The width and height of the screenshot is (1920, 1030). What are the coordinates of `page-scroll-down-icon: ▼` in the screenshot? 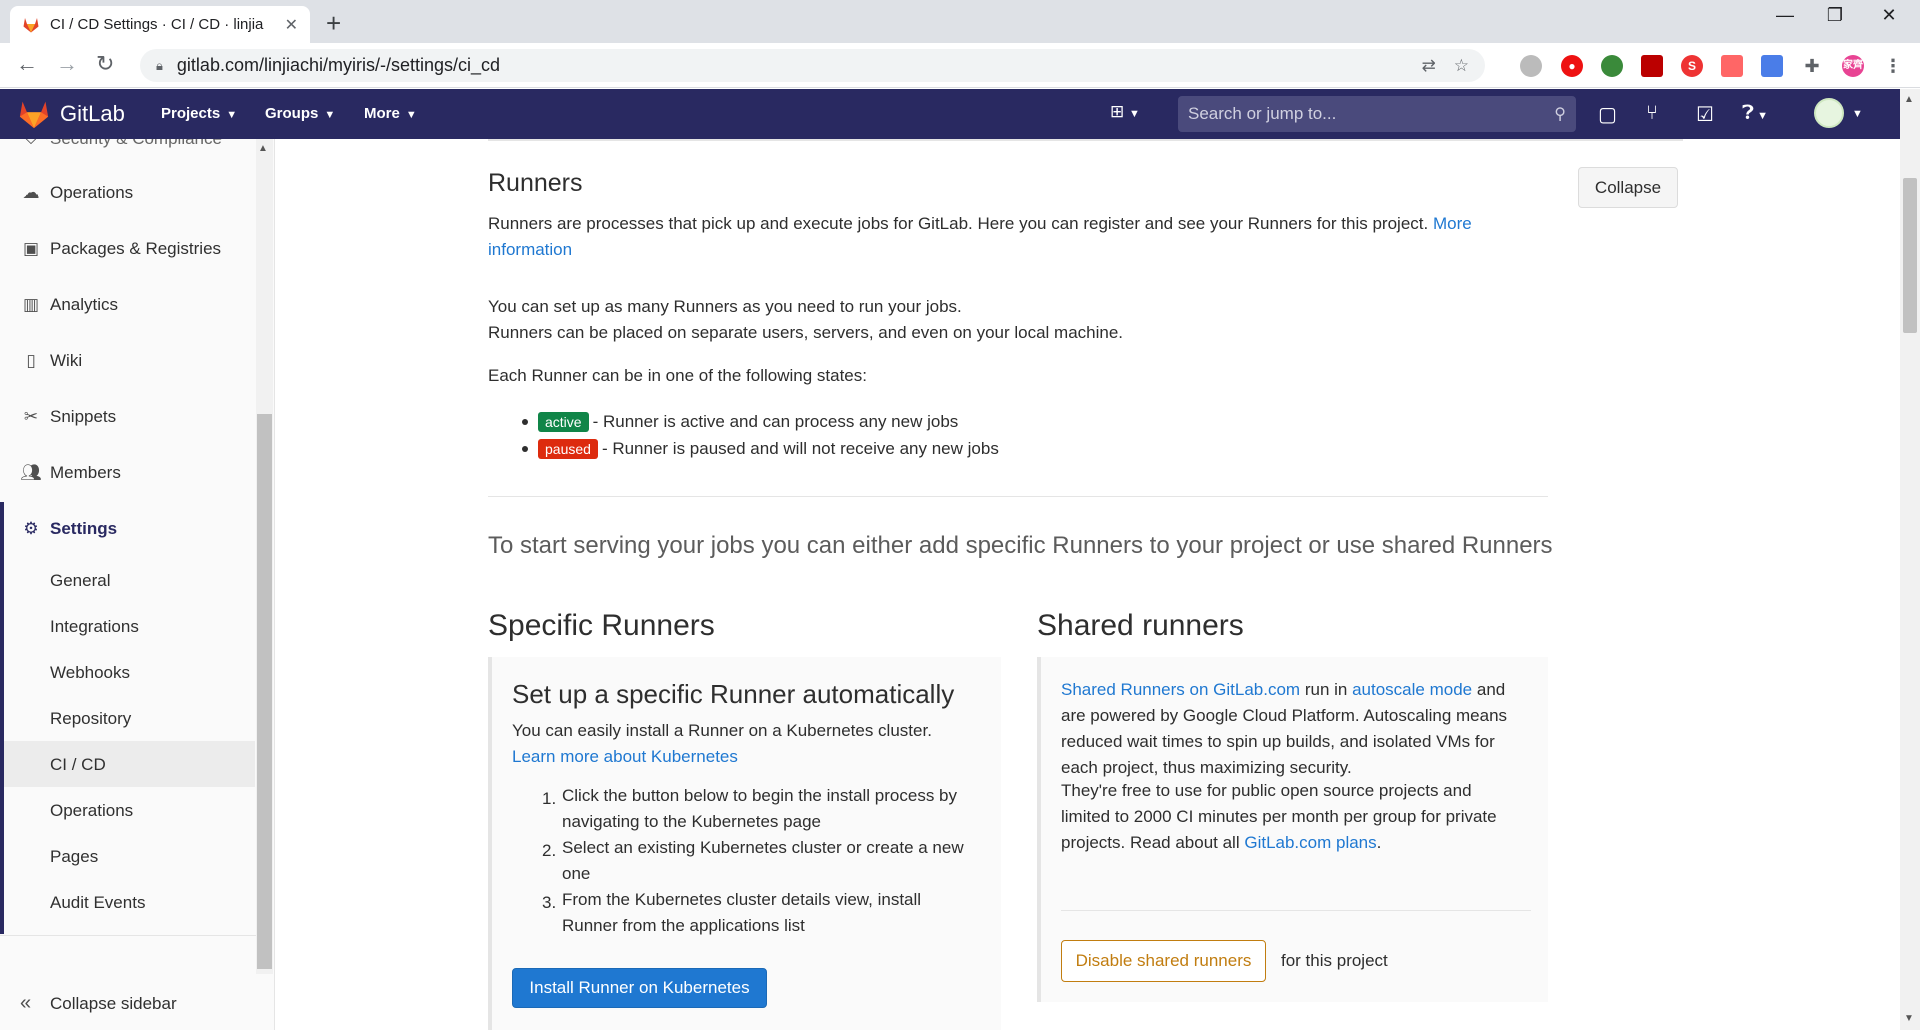 It's located at (1909, 1018).